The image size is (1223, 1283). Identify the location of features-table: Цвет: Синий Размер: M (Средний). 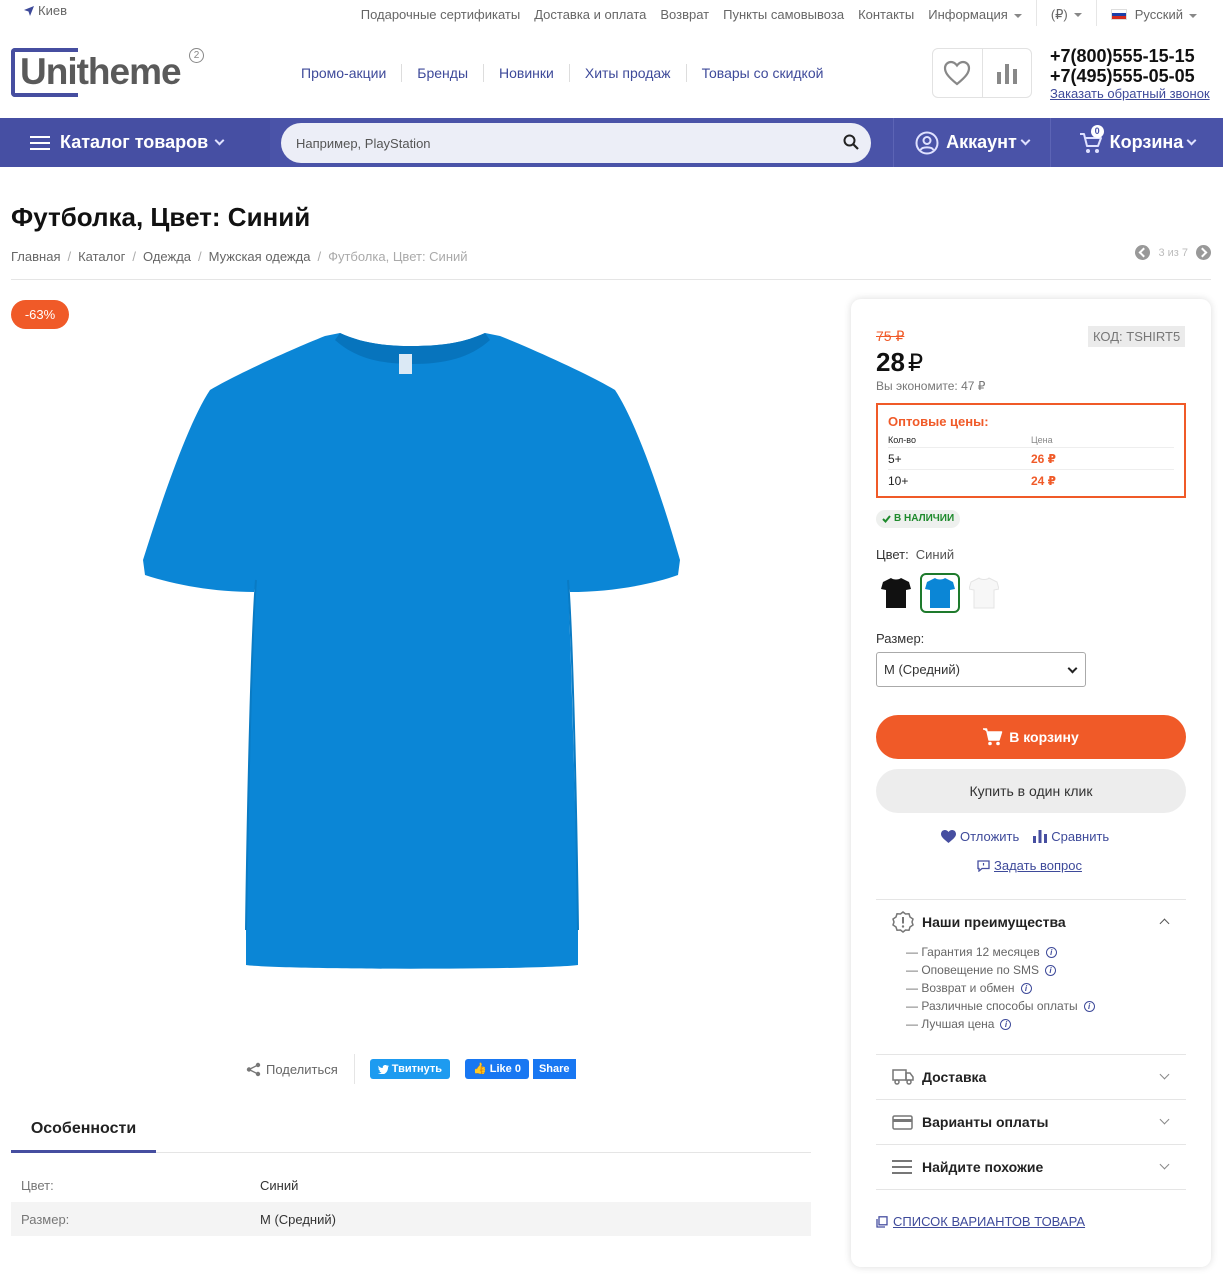
(411, 1202).